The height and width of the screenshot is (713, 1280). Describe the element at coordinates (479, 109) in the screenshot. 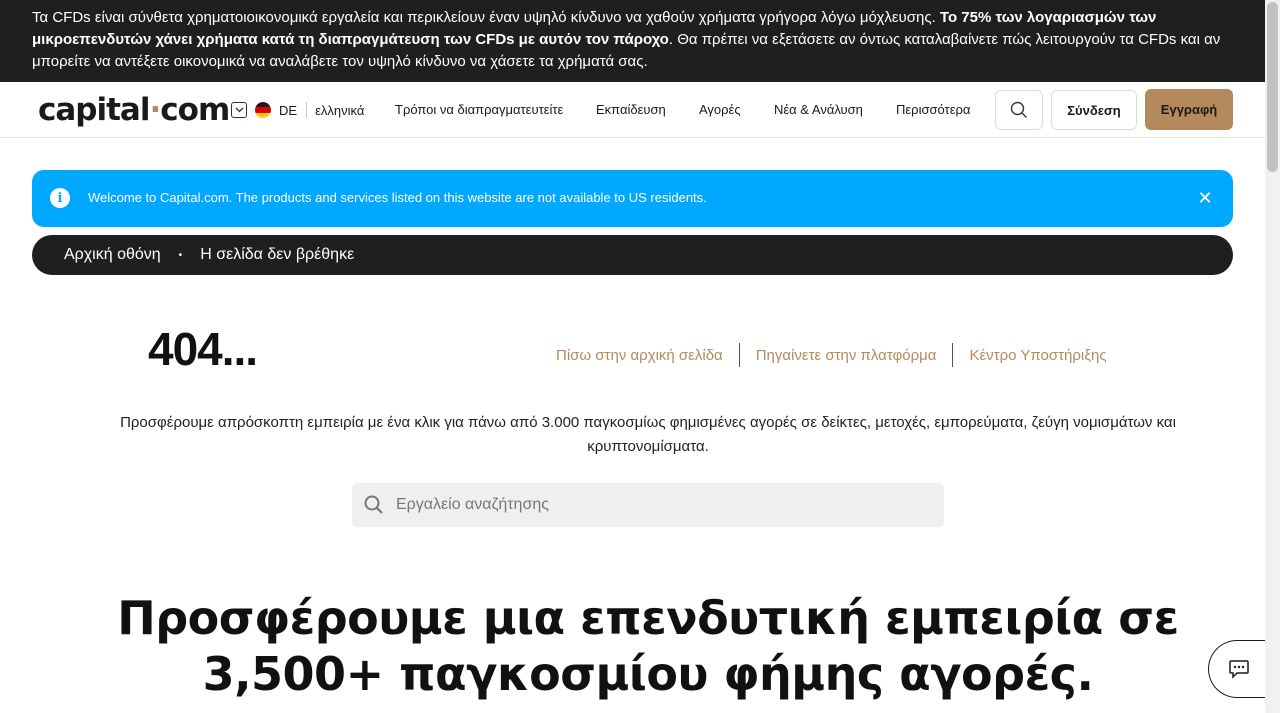

I see `nav-ways-to-trade: Τρόποι να διαπραγματευτείτε` at that location.